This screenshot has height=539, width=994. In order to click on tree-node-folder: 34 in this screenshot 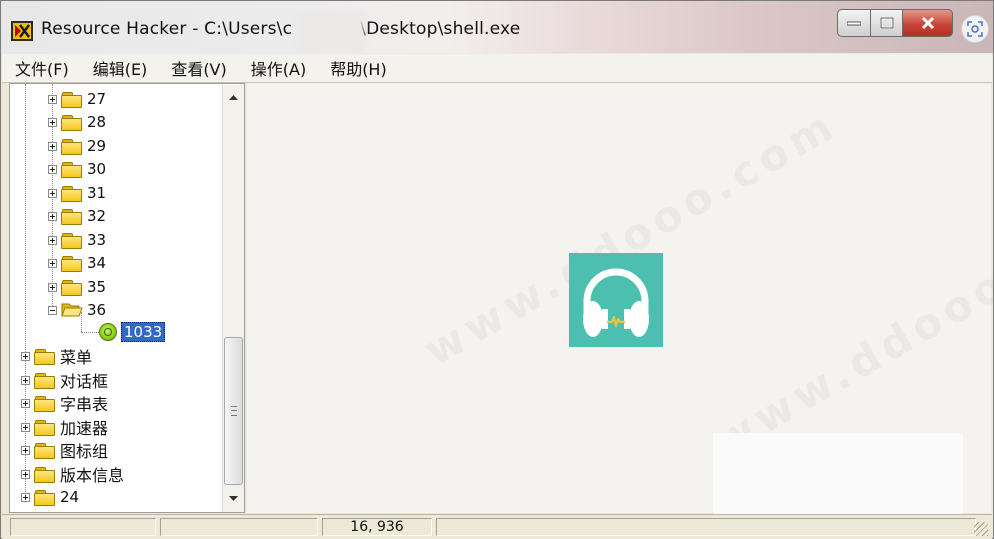, I will do `click(77, 263)`.